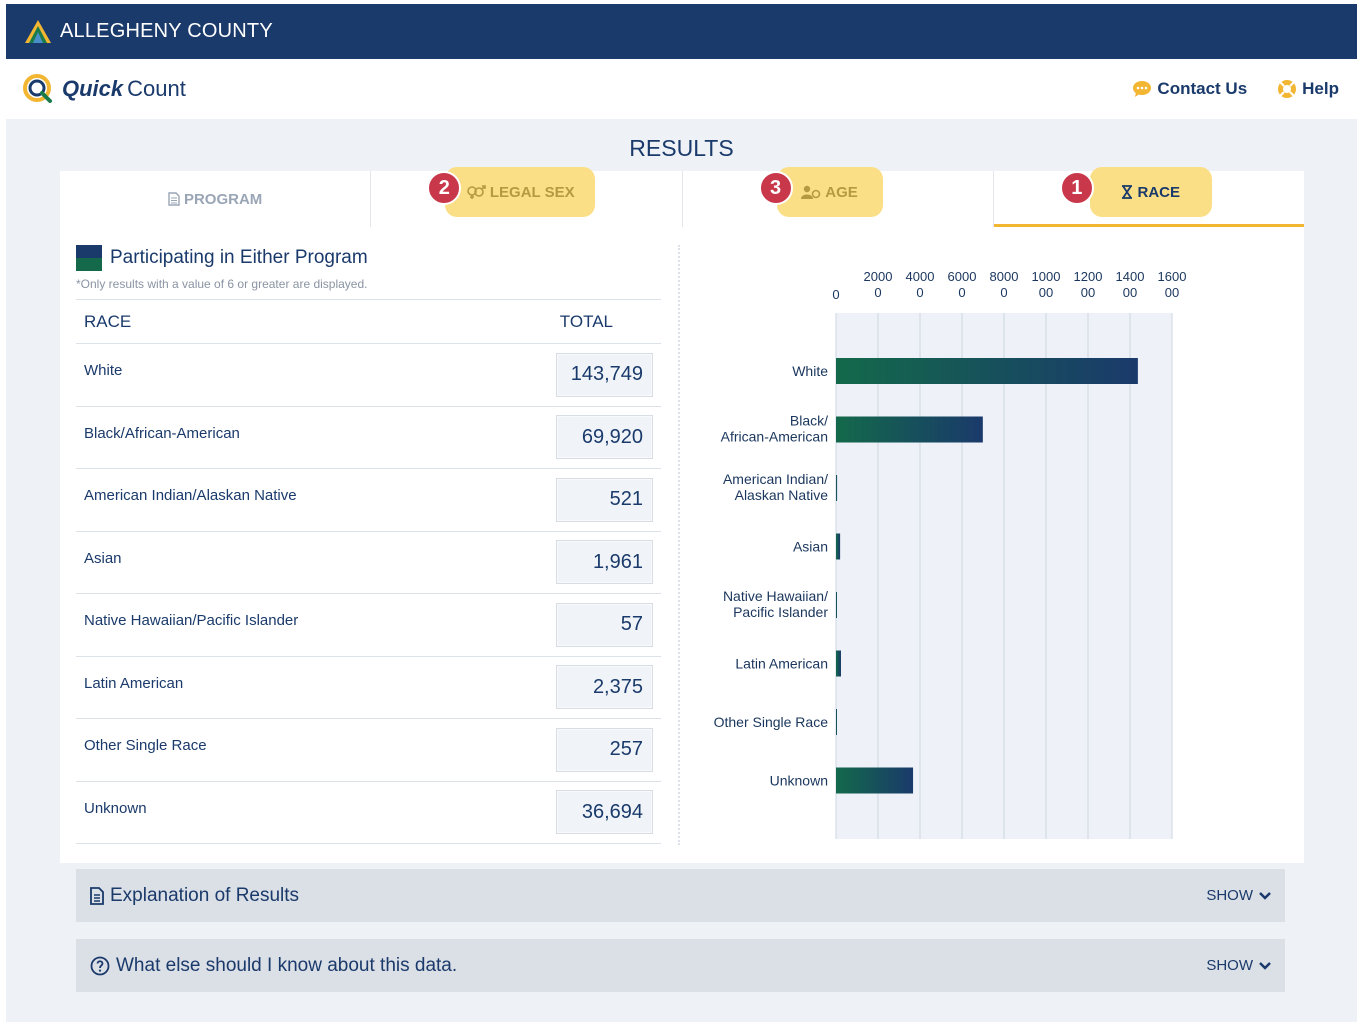  What do you see at coordinates (89, 258) in the screenshot?
I see `legend-swatch` at bounding box center [89, 258].